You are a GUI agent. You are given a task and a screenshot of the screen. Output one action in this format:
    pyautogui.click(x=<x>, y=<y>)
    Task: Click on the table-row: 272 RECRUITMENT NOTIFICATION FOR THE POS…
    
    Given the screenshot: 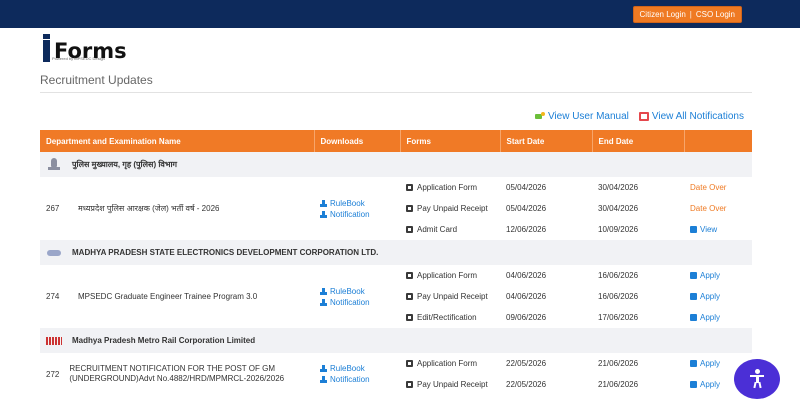 What is the action you would take?
    pyautogui.click(x=396, y=374)
    